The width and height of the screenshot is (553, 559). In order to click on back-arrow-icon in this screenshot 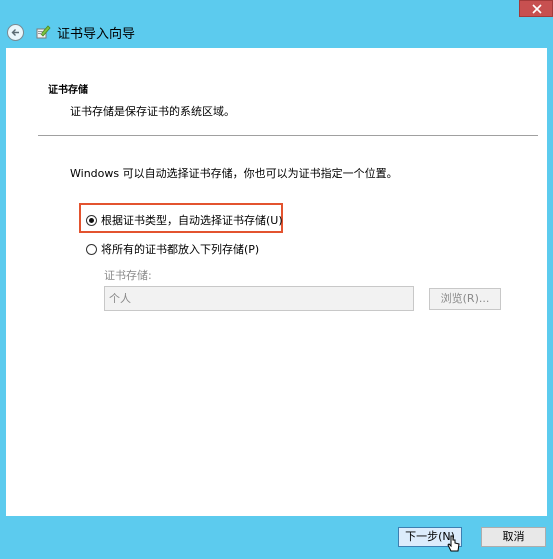, I will do `click(15, 32)`.